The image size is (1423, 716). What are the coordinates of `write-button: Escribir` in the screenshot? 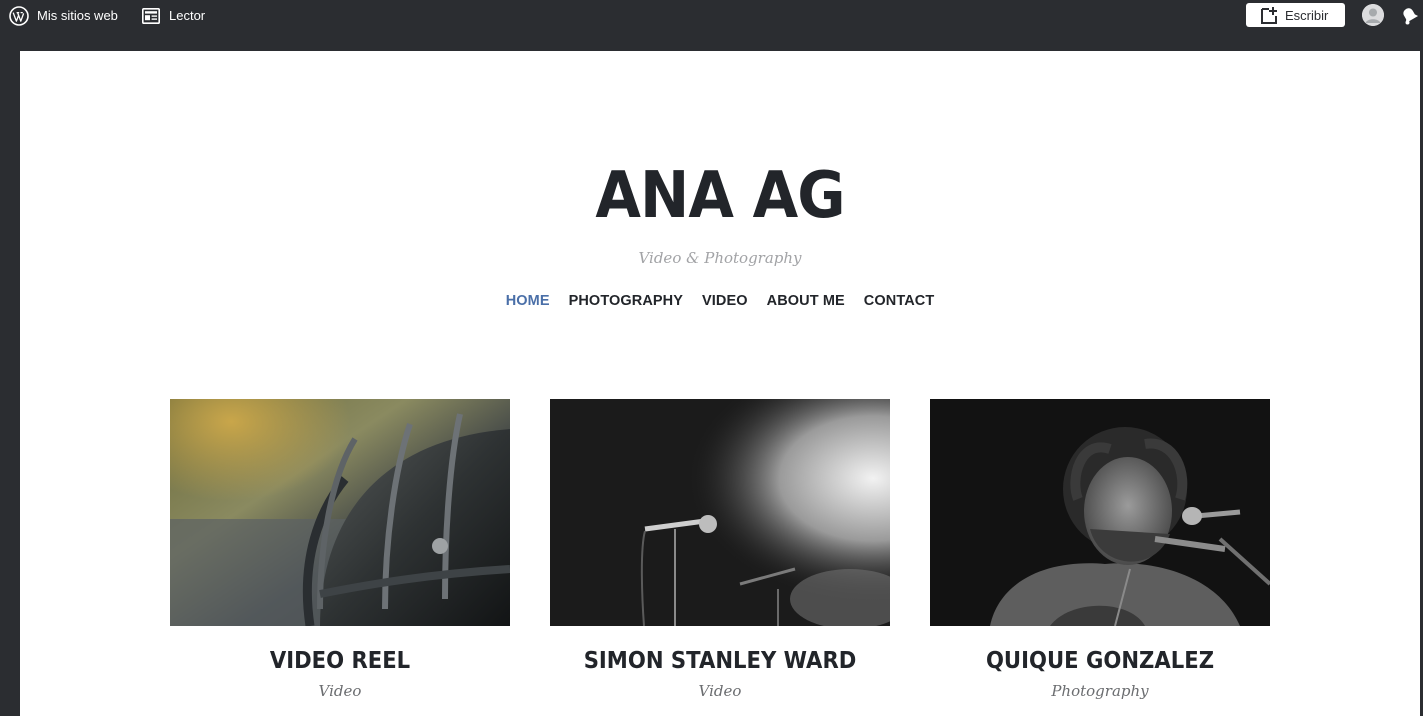 It's located at (1295, 15).